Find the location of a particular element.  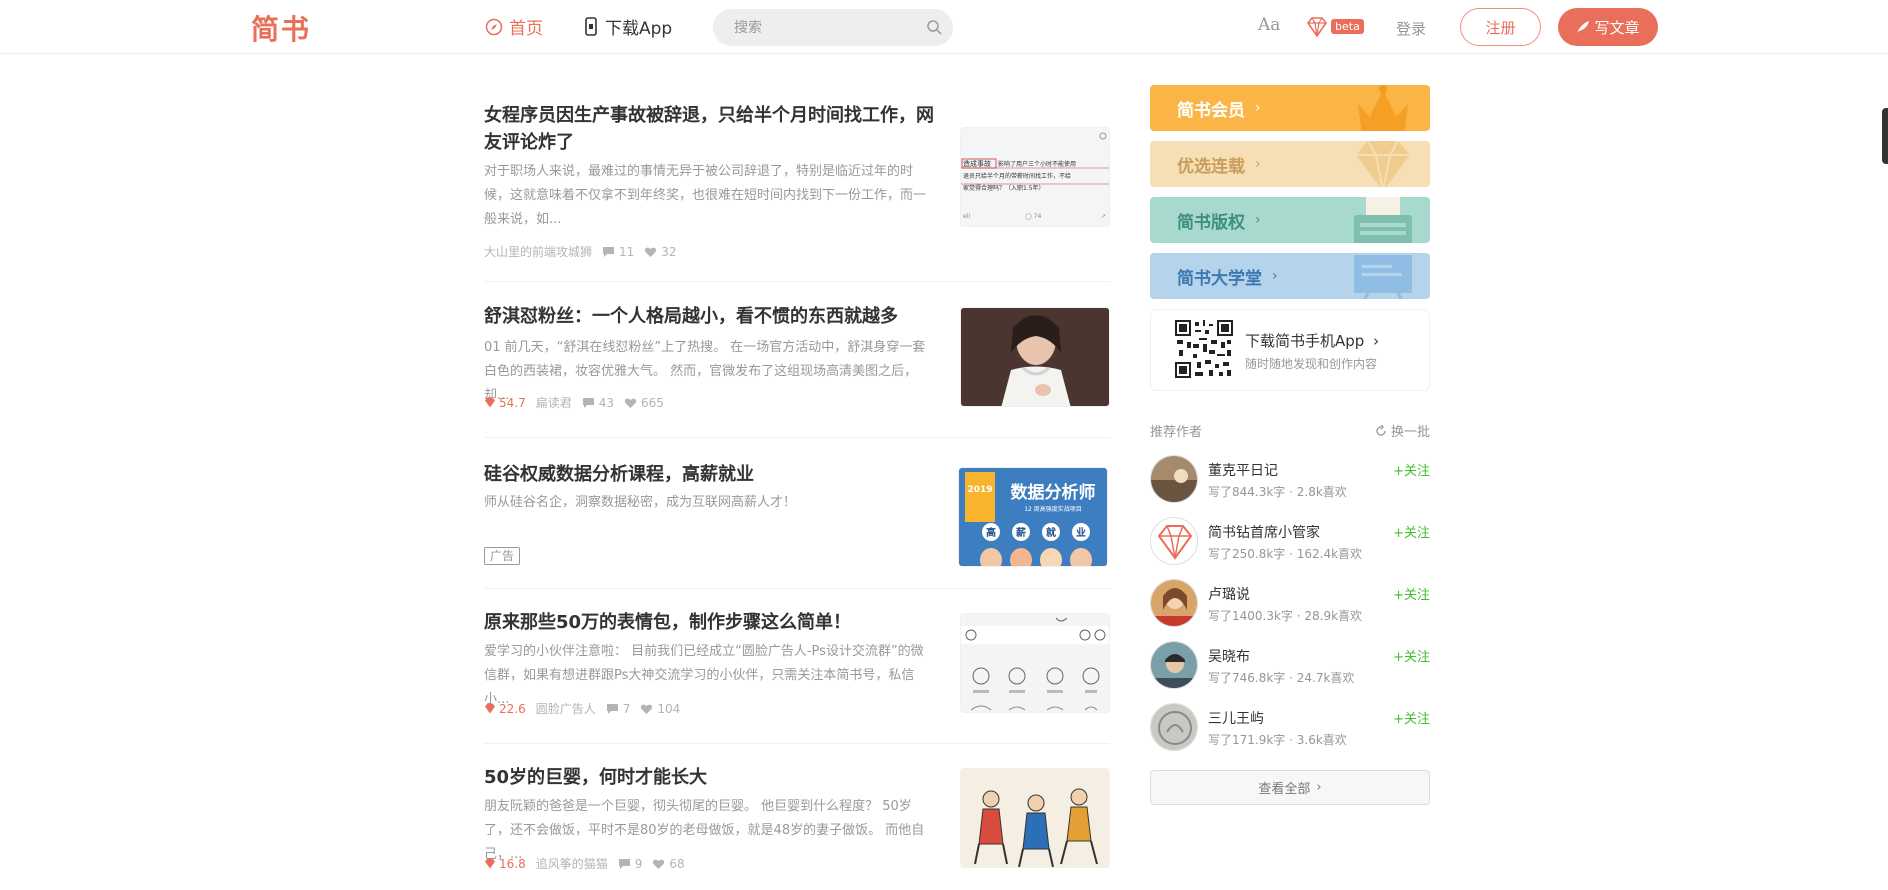

banner-label: 简书版权 is located at coordinates (1211, 222).